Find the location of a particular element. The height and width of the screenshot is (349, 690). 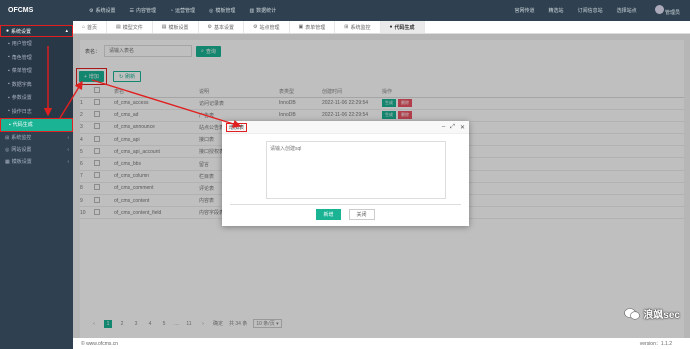

top-right-menu: 官网传道 精选站 订阅信息站 选择站点 管理员 is located at coordinates (602, 10).